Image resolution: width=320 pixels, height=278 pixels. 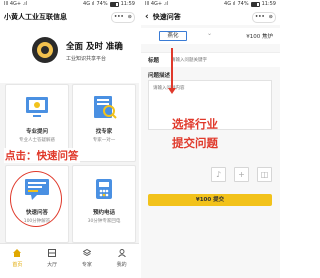 I want to click on bottom-tab-bar: 首页 大厅 专家 我的, so click(x=69, y=260).